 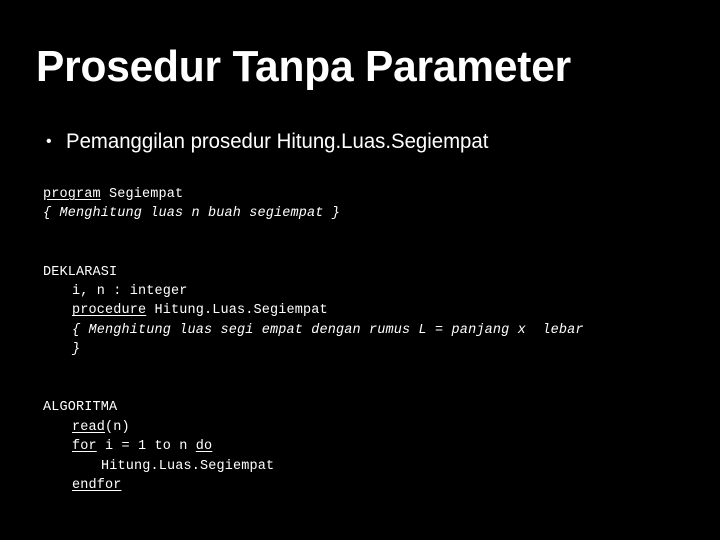 What do you see at coordinates (378, 485) in the screenshot?
I see `code-line: endfor` at bounding box center [378, 485].